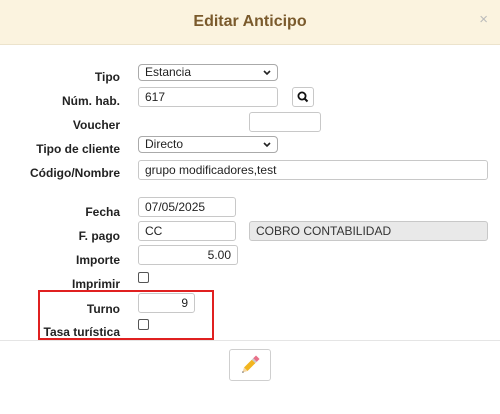 This screenshot has height=414, width=500. What do you see at coordinates (143, 324) in the screenshot?
I see `tasa-turistica-checkbox` at bounding box center [143, 324].